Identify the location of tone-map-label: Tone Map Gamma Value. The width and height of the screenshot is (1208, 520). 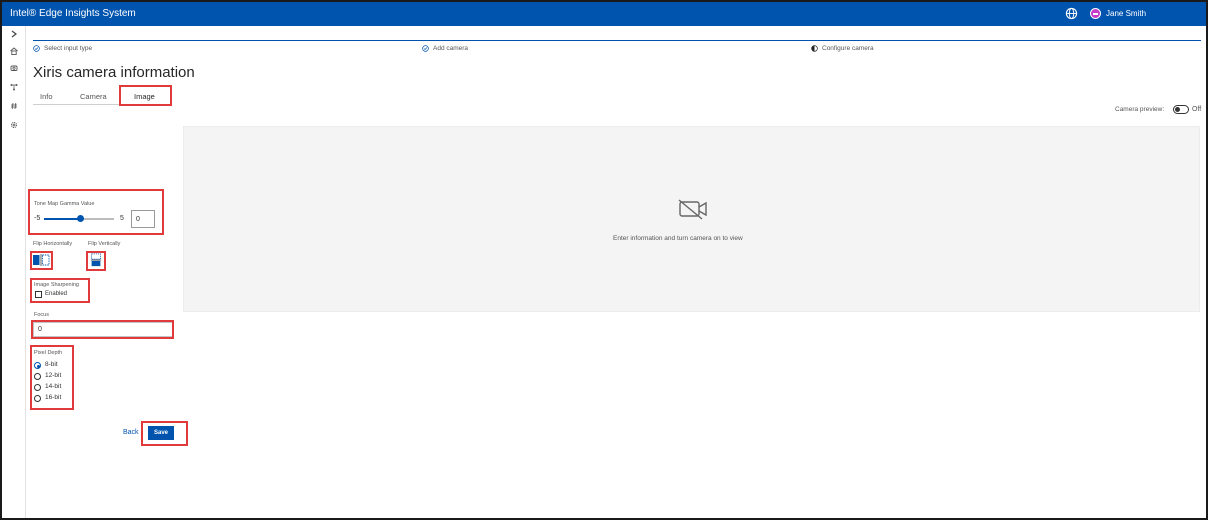
(64, 204).